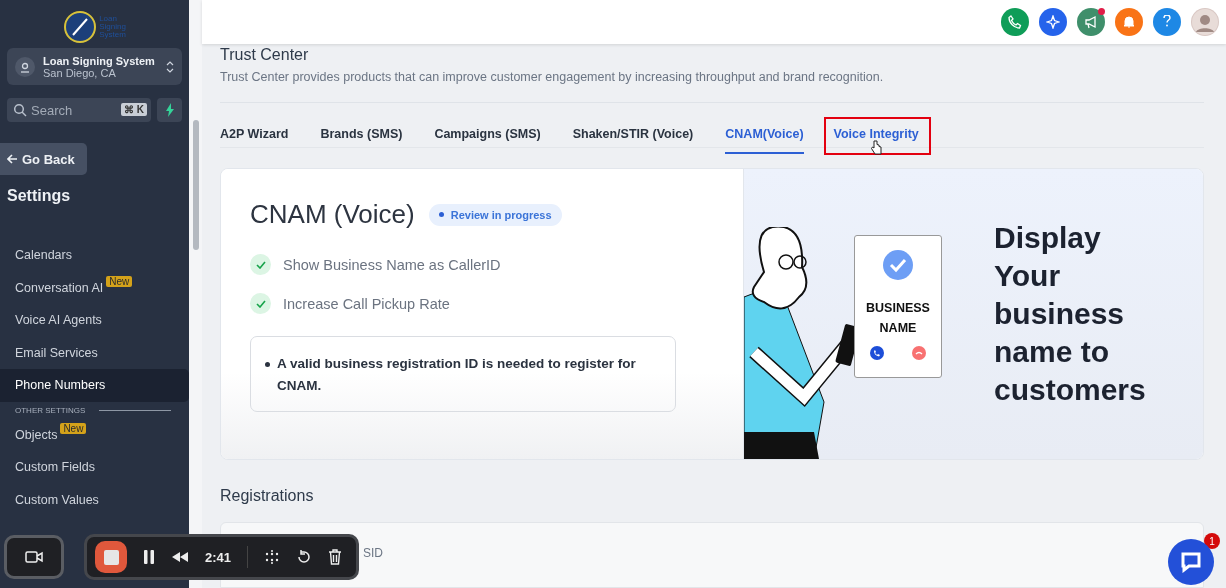 The image size is (1226, 588). What do you see at coordinates (457, 375) in the screenshot?
I see `note-text: A valid business registration ID is needed to register for CNAM.` at bounding box center [457, 375].